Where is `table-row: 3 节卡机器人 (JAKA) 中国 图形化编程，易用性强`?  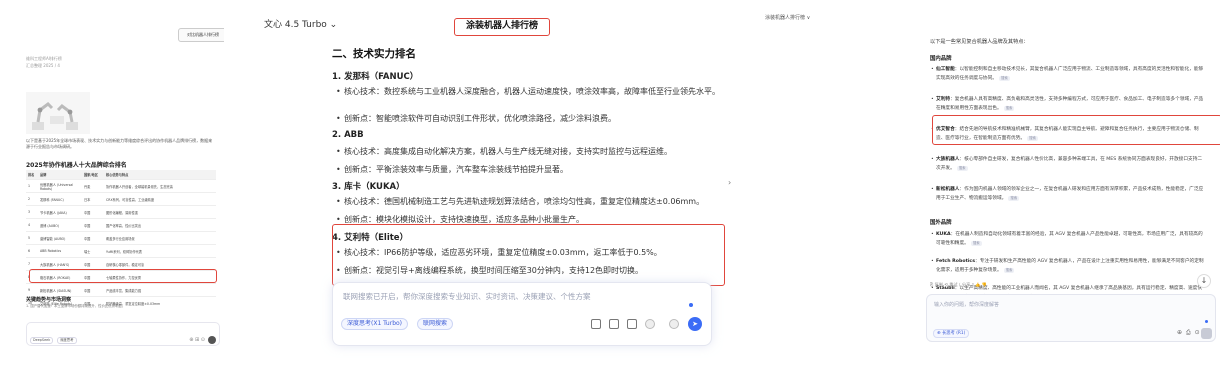 table-row: 3 节卡机器人 (JAKA) 中国 图形化编程，易用性强 is located at coordinates (121, 212).